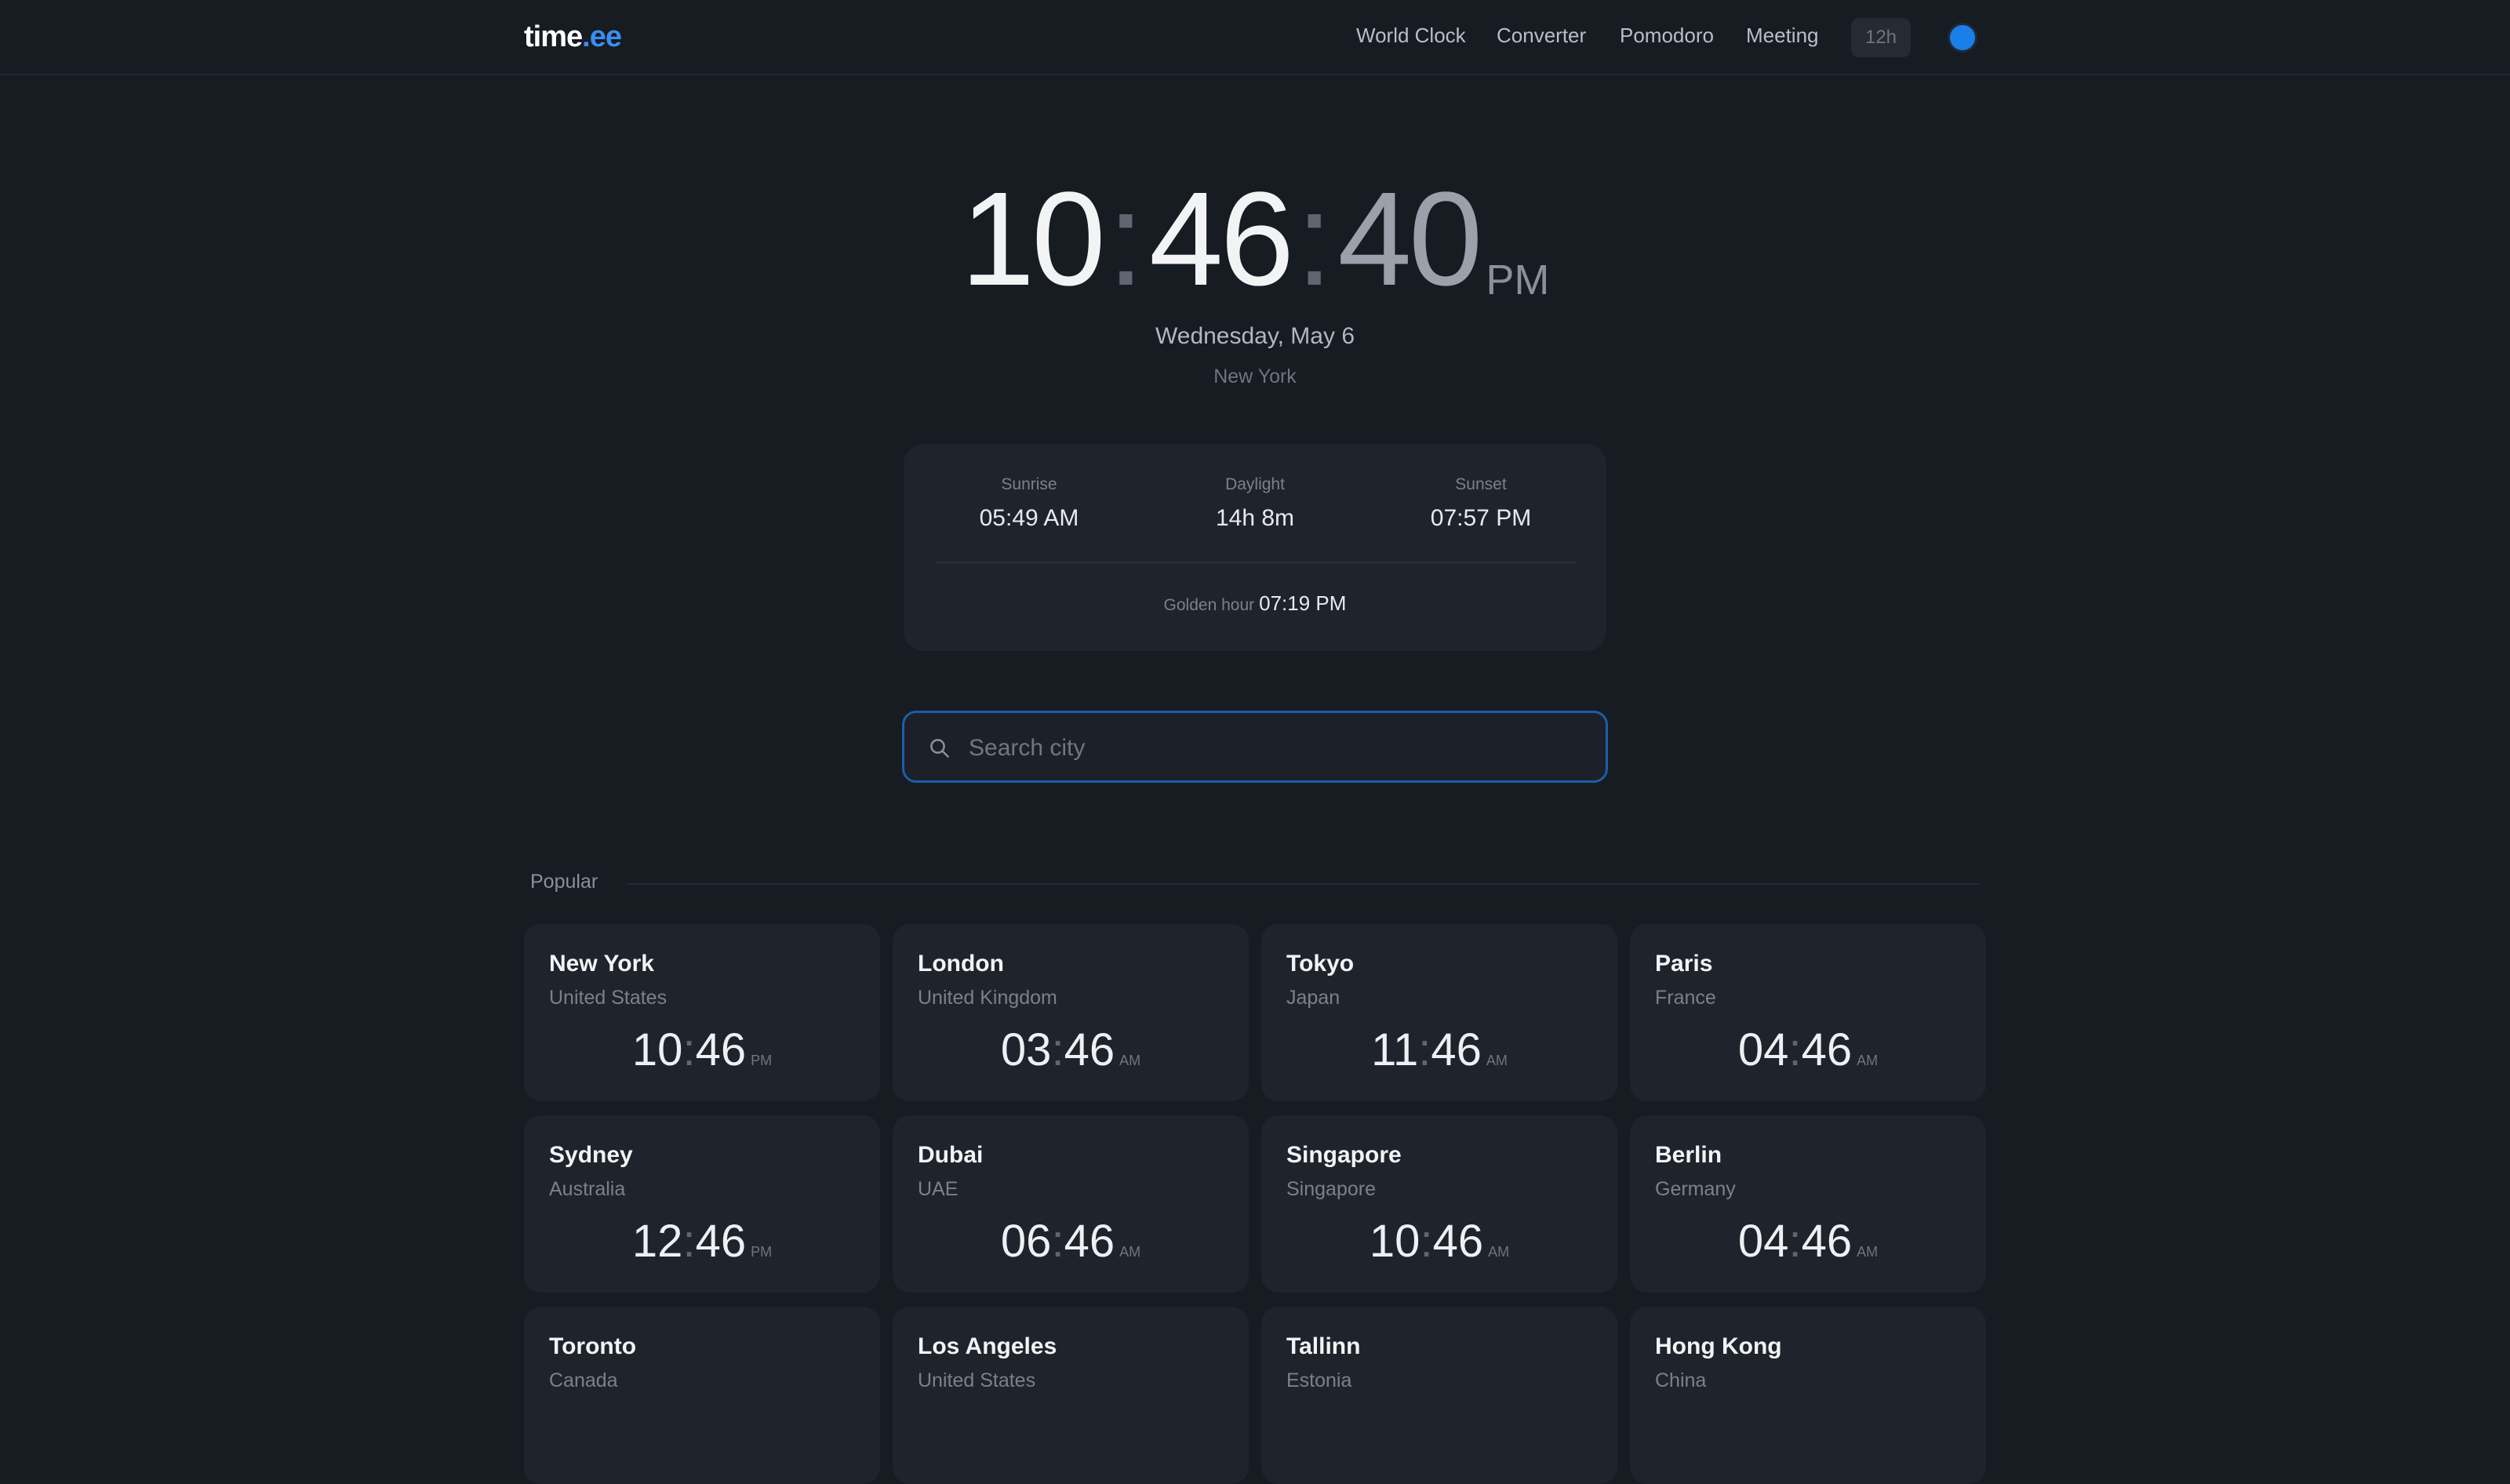  I want to click on city-card-sydney: Sydney Australia 12:46 PM, so click(702, 1204).